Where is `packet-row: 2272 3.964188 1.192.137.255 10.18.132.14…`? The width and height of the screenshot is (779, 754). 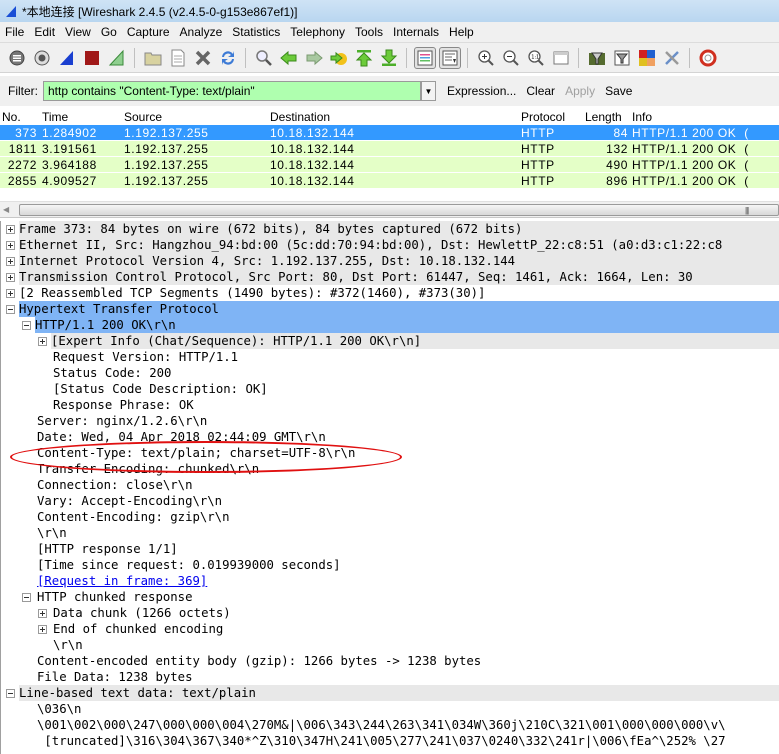
packet-row: 2272 3.964188 1.192.137.255 10.18.132.14… is located at coordinates (389, 165).